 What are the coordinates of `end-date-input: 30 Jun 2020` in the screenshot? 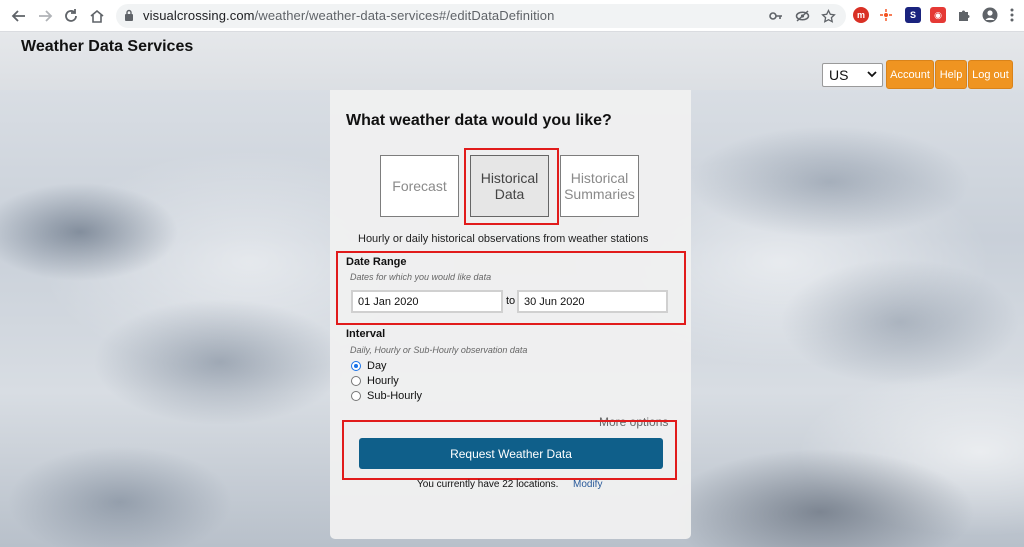 It's located at (592, 301).